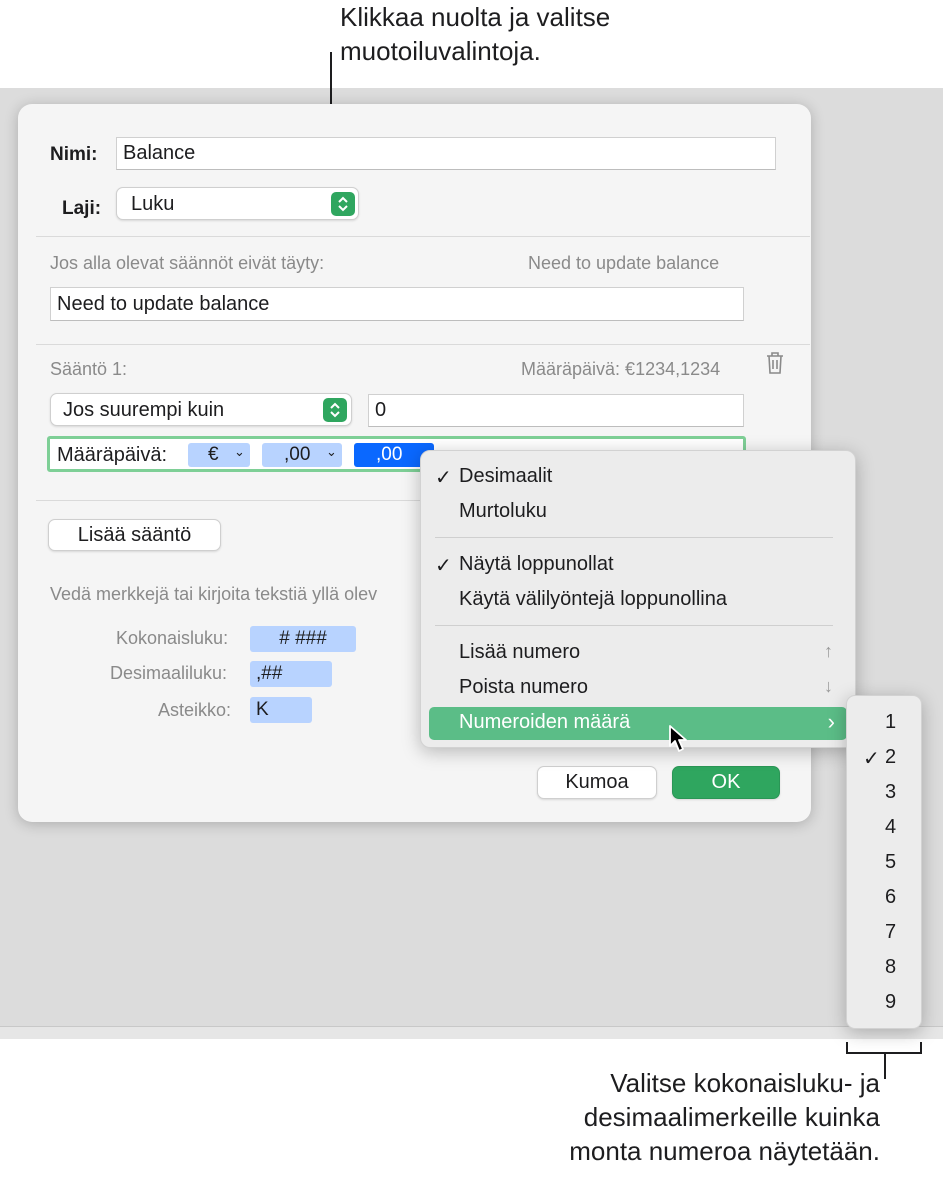 The image size is (943, 1177). I want to click on menu-item-show-trailing-zeros: ✓ Näytä loppunollat, so click(638, 565).